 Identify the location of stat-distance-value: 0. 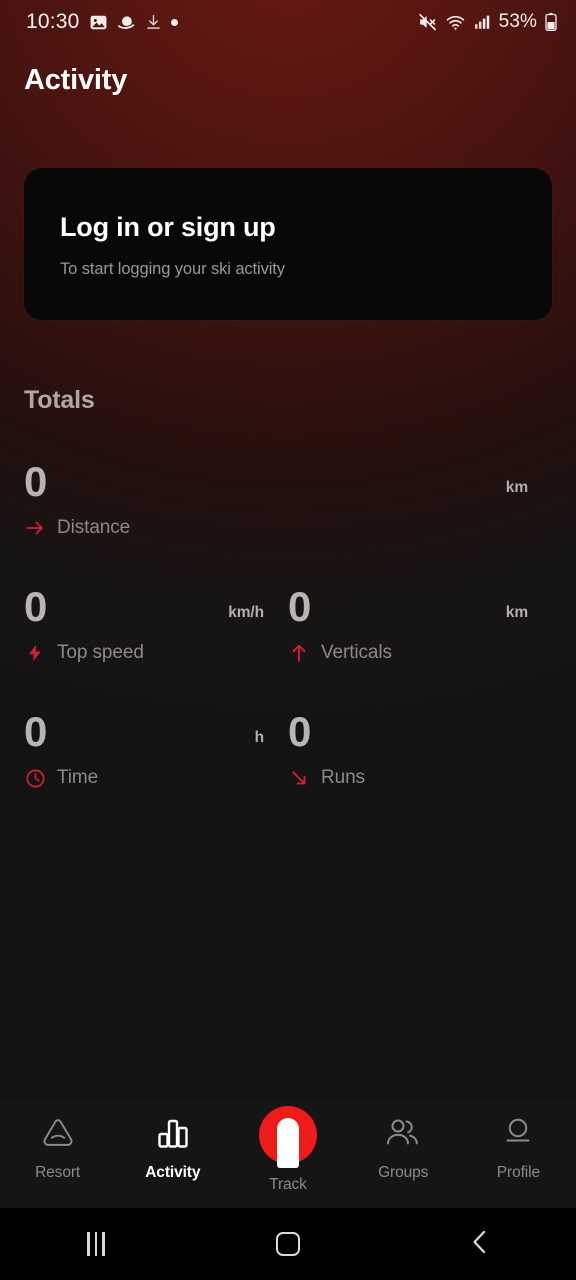
(35, 481).